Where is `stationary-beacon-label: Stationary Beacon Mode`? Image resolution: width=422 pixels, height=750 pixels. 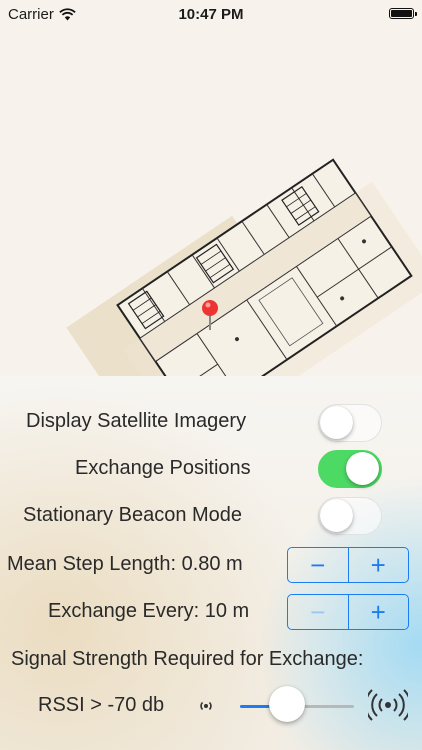
stationary-beacon-label: Stationary Beacon Mode is located at coordinates (133, 515).